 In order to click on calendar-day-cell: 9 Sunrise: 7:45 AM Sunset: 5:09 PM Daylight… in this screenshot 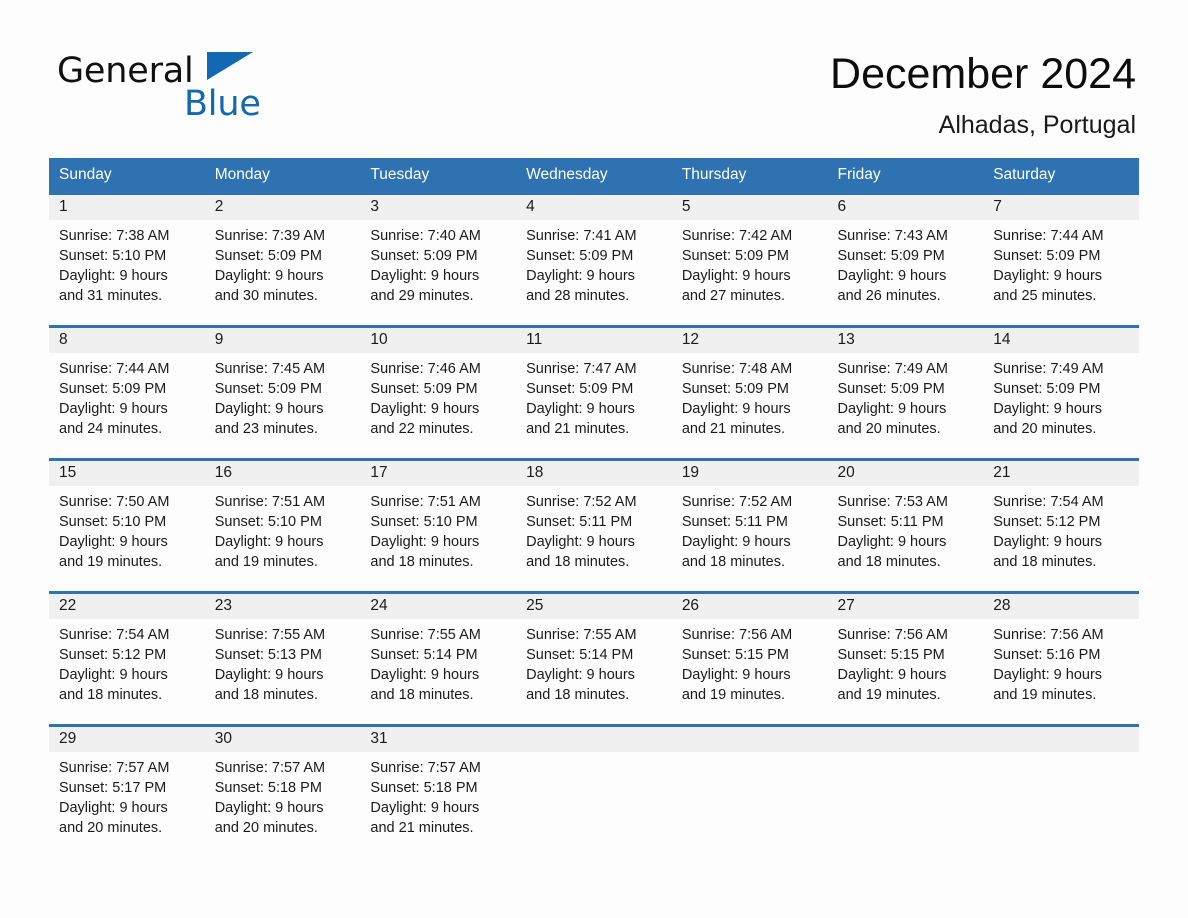, I will do `click(282, 391)`.